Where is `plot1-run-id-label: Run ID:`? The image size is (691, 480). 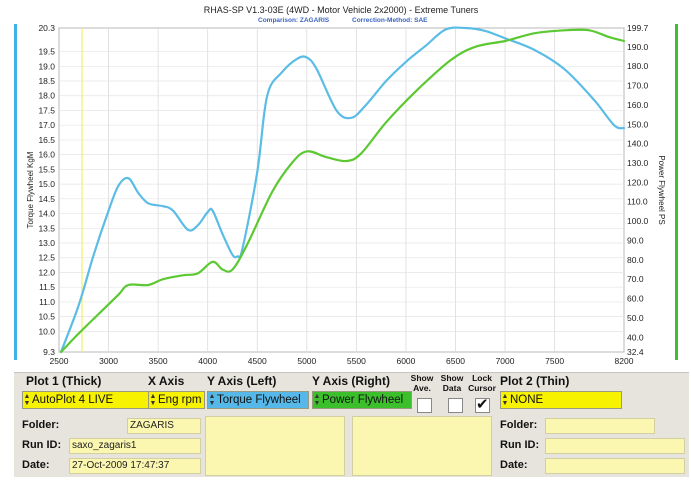
plot1-run-id-label: Run ID: is located at coordinates (42, 445).